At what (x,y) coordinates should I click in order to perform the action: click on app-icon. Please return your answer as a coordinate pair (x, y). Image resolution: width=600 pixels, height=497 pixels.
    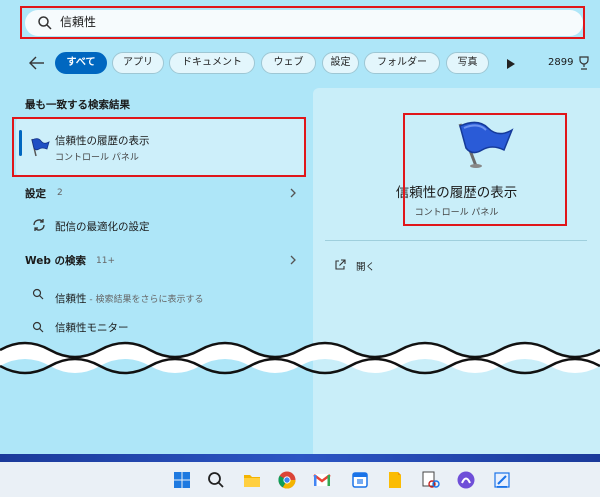
    Looking at the image, I should click on (466, 480).